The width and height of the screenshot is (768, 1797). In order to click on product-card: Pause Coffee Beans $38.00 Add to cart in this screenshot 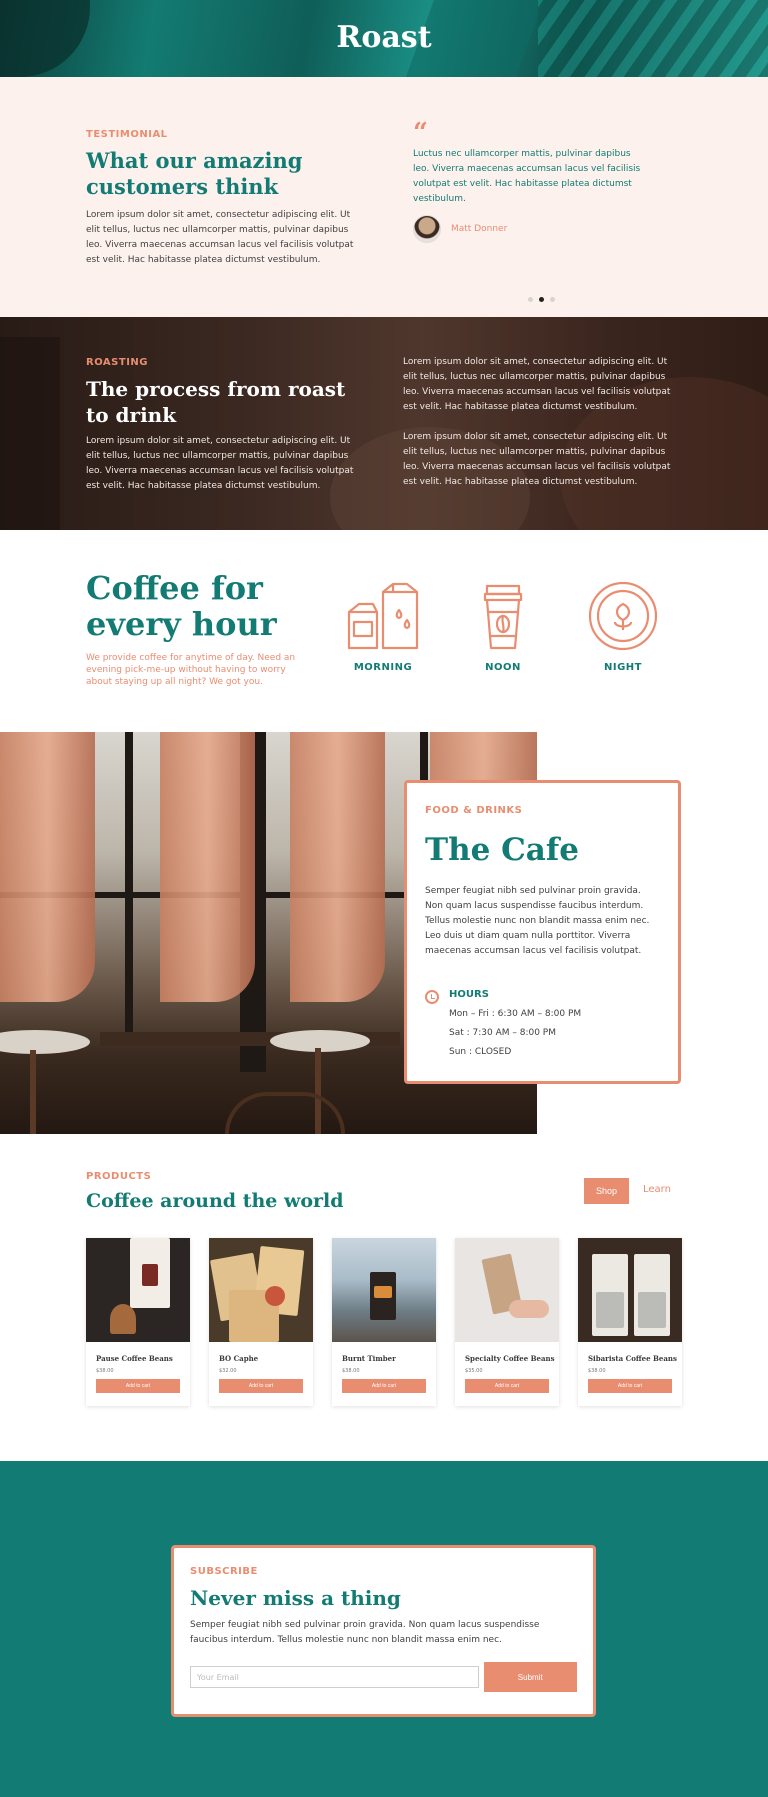, I will do `click(138, 1322)`.